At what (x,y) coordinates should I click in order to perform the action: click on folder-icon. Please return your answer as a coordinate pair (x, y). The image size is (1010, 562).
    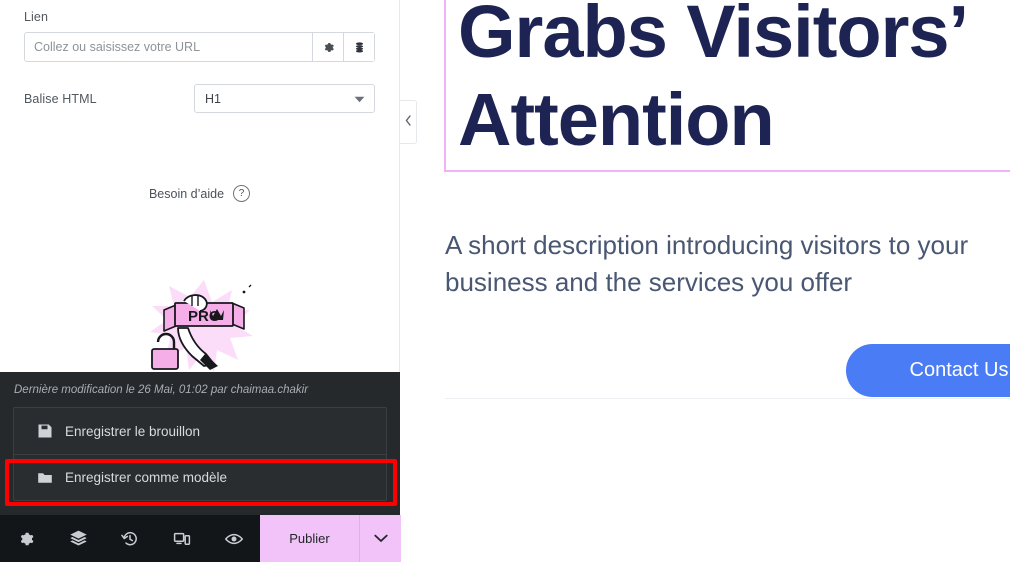
    Looking at the image, I should click on (45, 478).